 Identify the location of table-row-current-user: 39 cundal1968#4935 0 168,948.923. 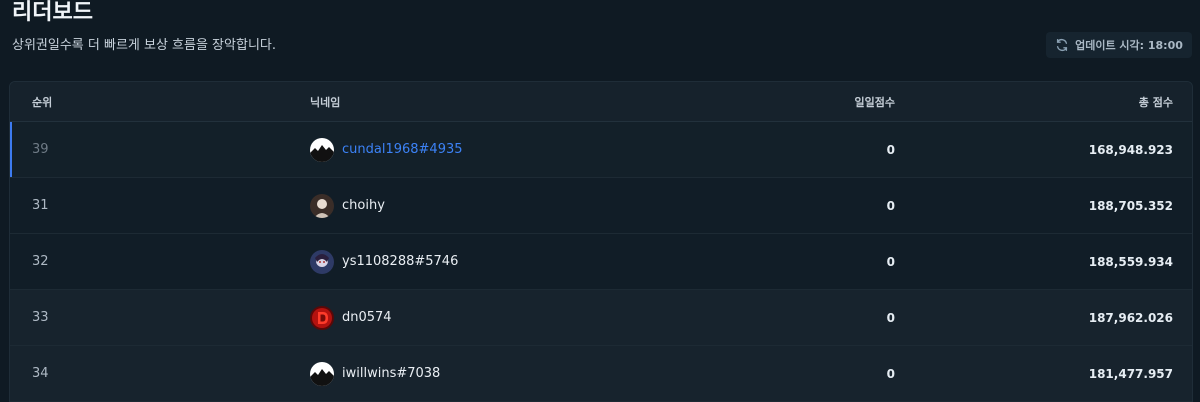
(601, 150).